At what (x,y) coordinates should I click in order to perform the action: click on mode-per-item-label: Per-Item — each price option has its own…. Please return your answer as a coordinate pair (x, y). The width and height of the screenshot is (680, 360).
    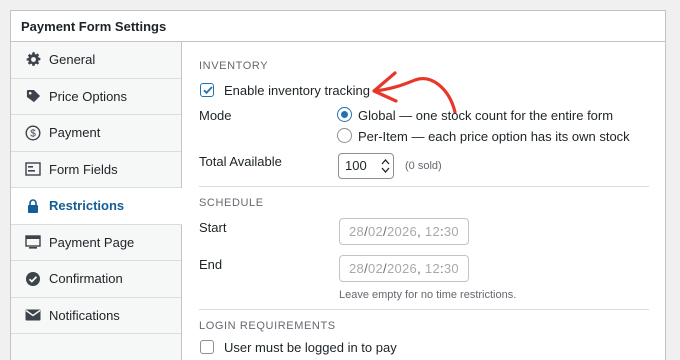
    Looking at the image, I should click on (494, 136).